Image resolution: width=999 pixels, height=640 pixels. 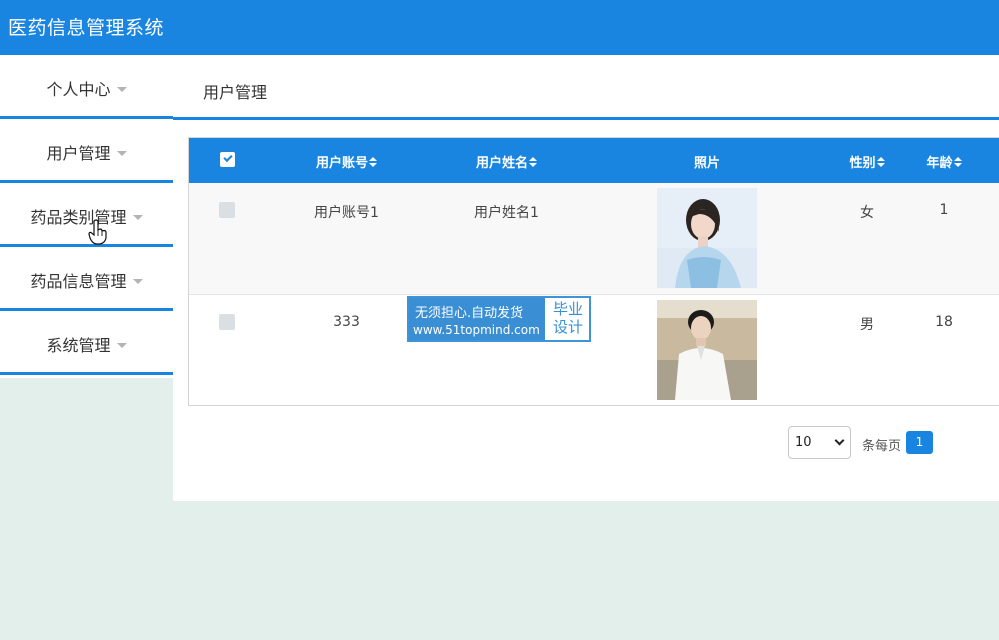 What do you see at coordinates (944, 322) in the screenshot?
I see `cell-age: 18` at bounding box center [944, 322].